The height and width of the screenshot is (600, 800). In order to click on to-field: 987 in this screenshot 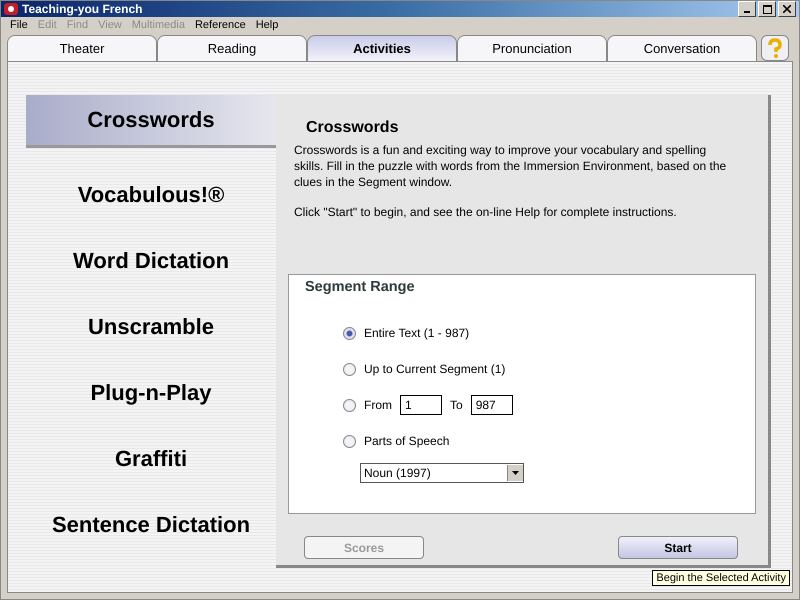, I will do `click(491, 405)`.